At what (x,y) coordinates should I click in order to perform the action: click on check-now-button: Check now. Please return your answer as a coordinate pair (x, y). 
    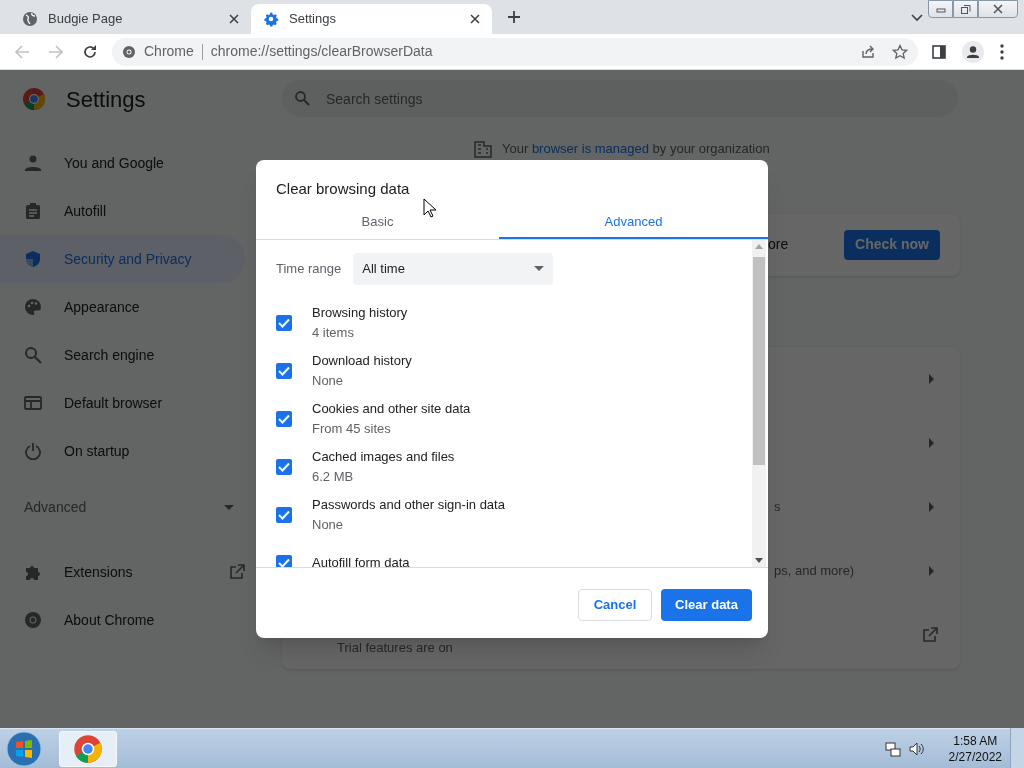
    Looking at the image, I should click on (892, 244).